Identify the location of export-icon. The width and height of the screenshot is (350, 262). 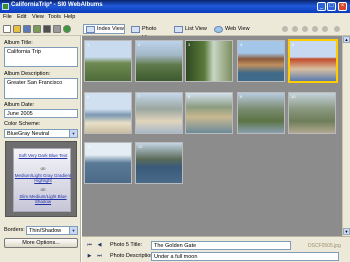
(37, 29).